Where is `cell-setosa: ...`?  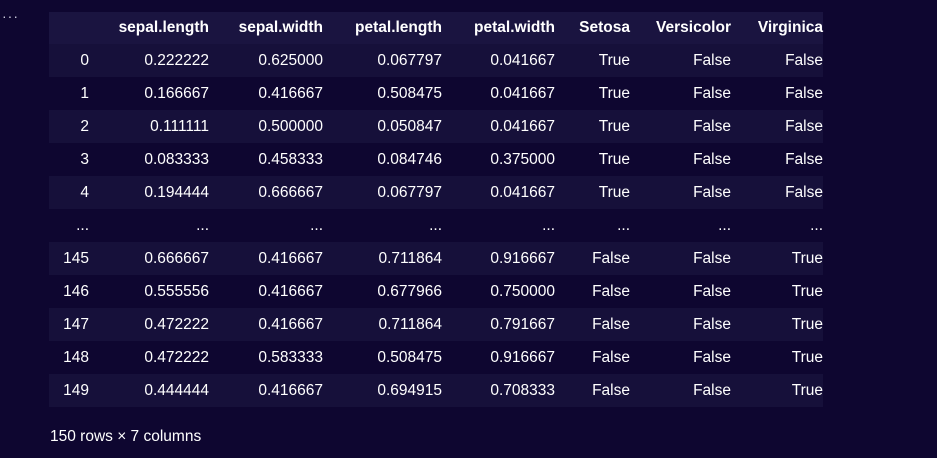 cell-setosa: ... is located at coordinates (623, 225).